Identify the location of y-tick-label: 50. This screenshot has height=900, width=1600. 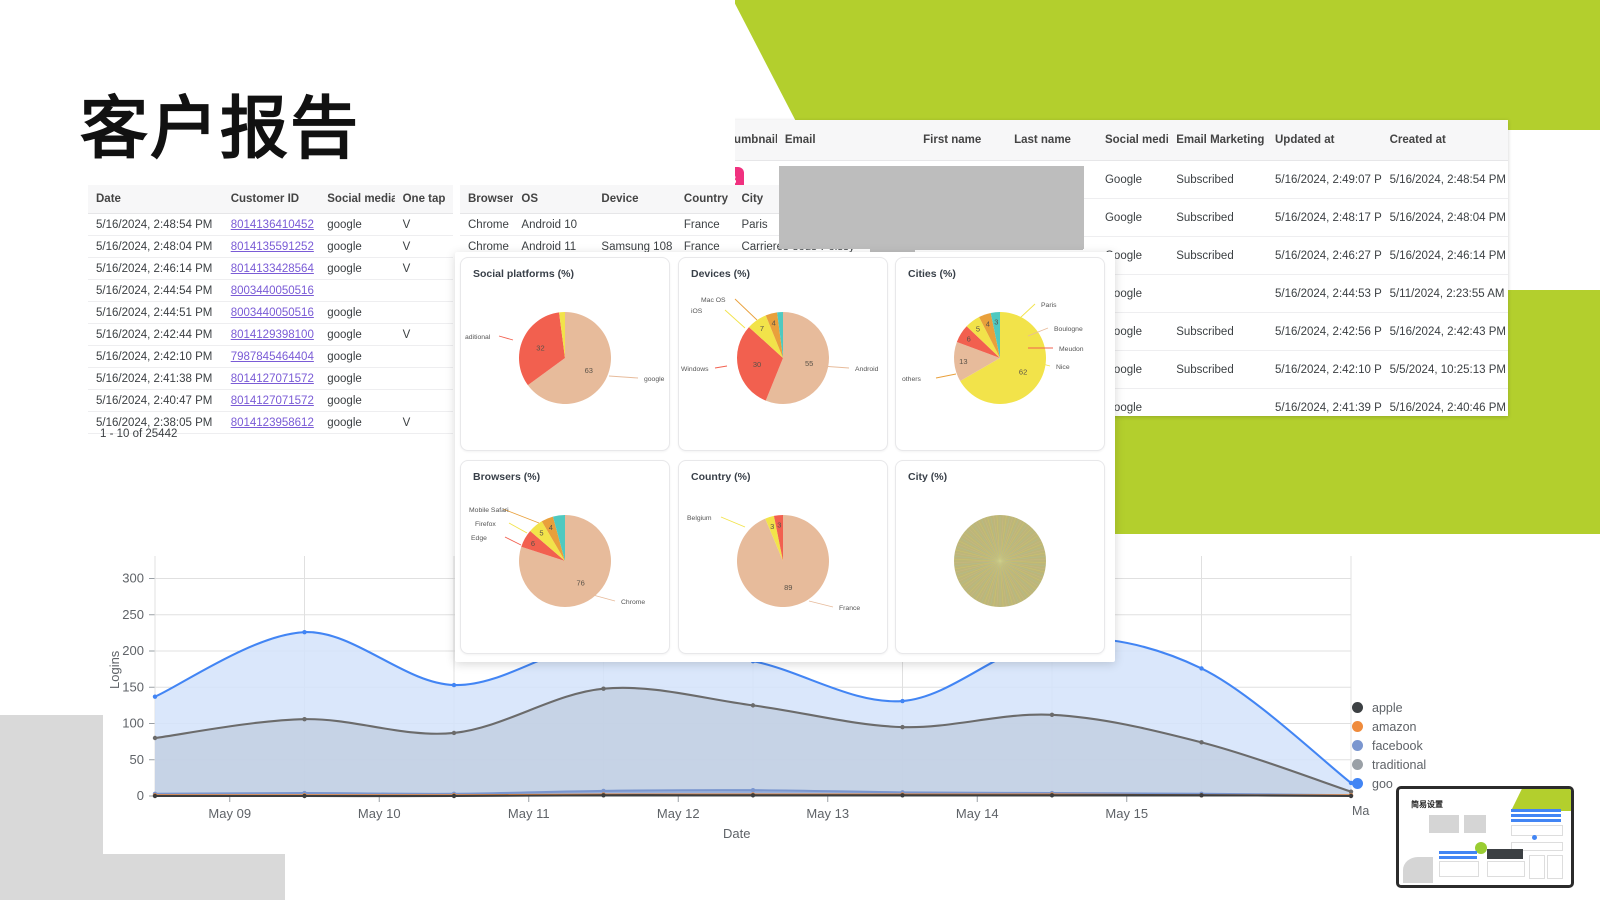
(137, 759).